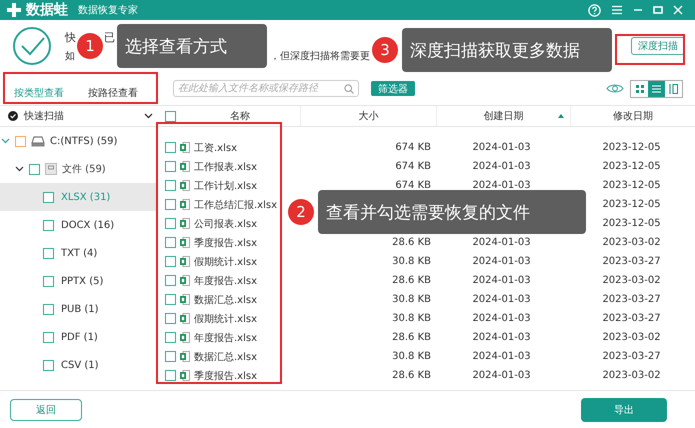 The width and height of the screenshot is (695, 428). I want to click on column-header: 大小, so click(368, 116).